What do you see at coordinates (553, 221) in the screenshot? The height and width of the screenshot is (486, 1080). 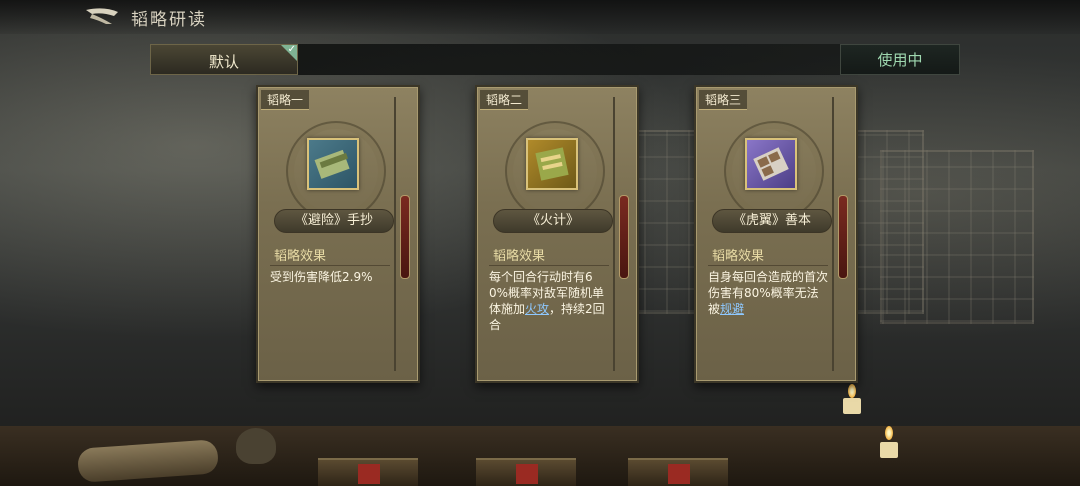 I see `card-name: 《火计》` at bounding box center [553, 221].